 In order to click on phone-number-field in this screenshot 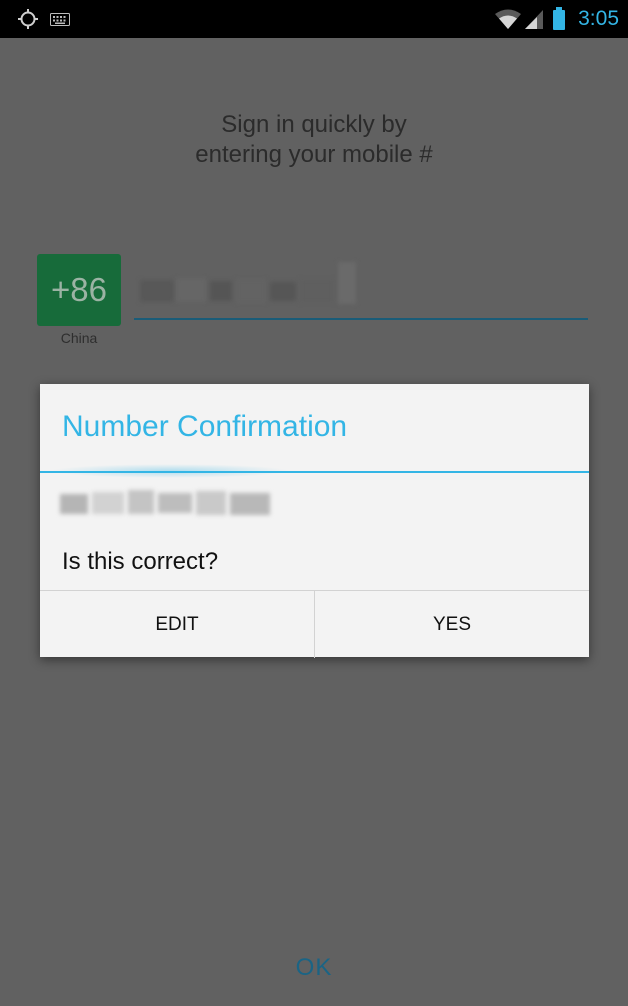, I will do `click(361, 291)`.